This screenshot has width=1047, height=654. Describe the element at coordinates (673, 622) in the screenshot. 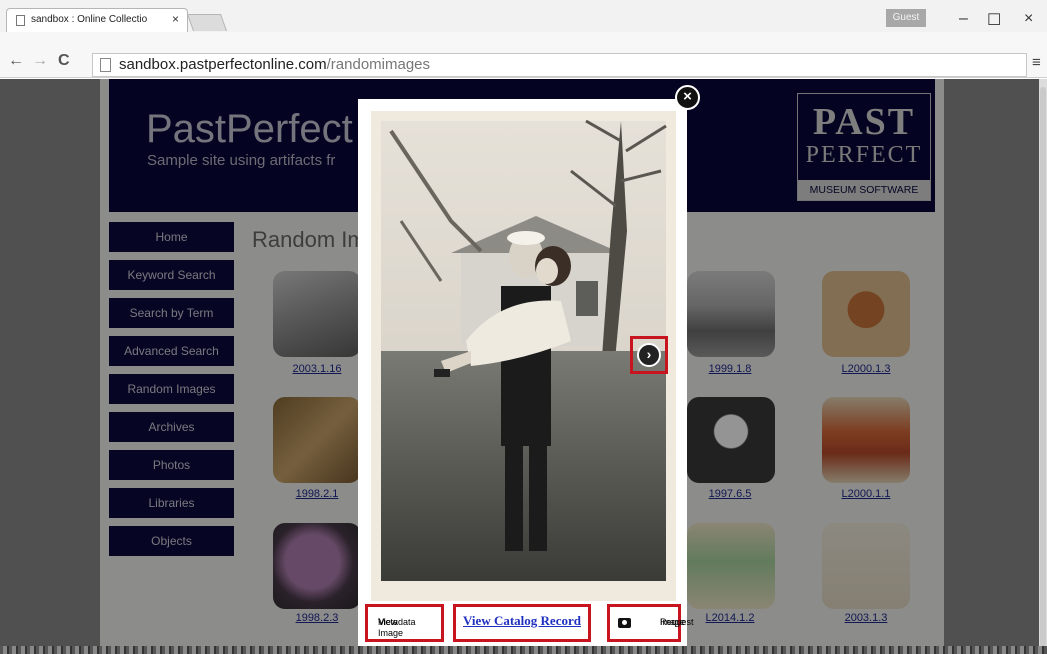

I see `request-line-2: Image` at that location.